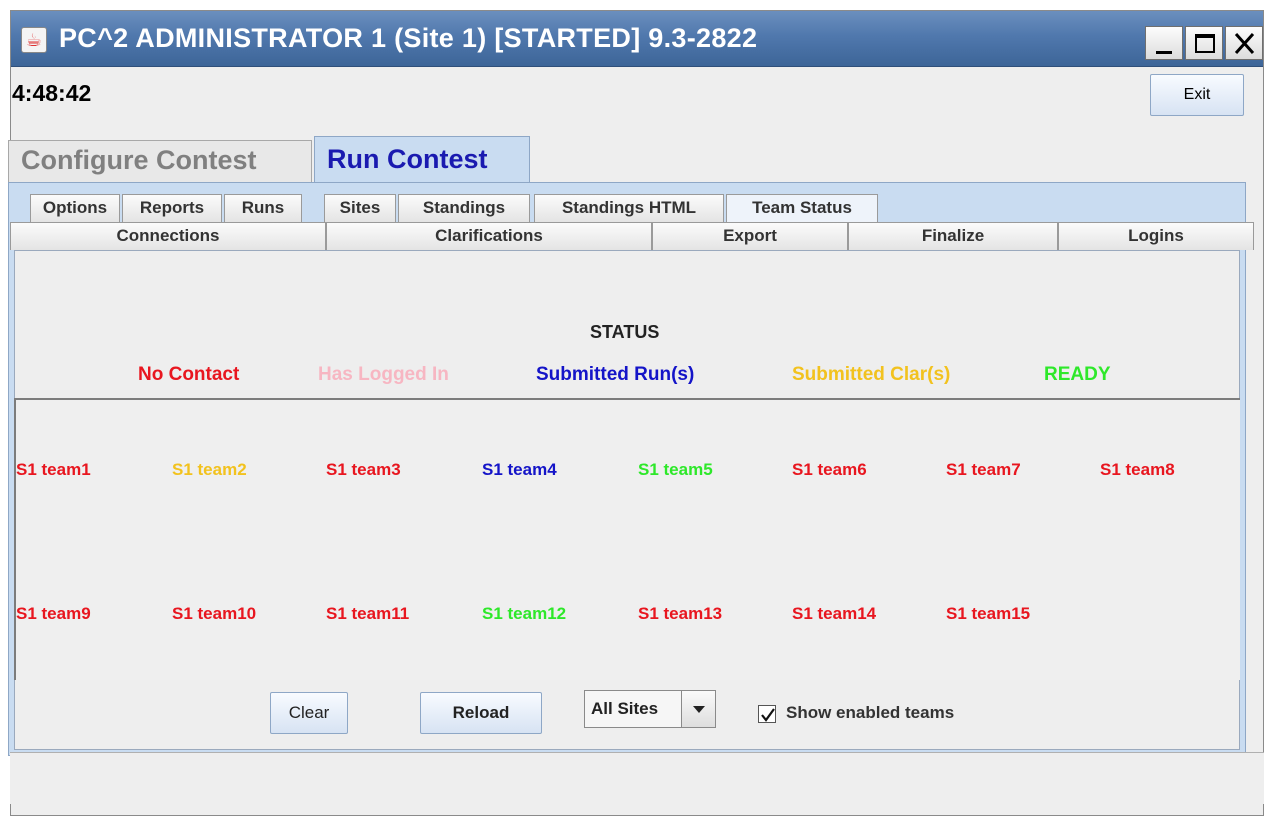 The height and width of the screenshot is (816, 1268). I want to click on close-icon, so click(1244, 43).